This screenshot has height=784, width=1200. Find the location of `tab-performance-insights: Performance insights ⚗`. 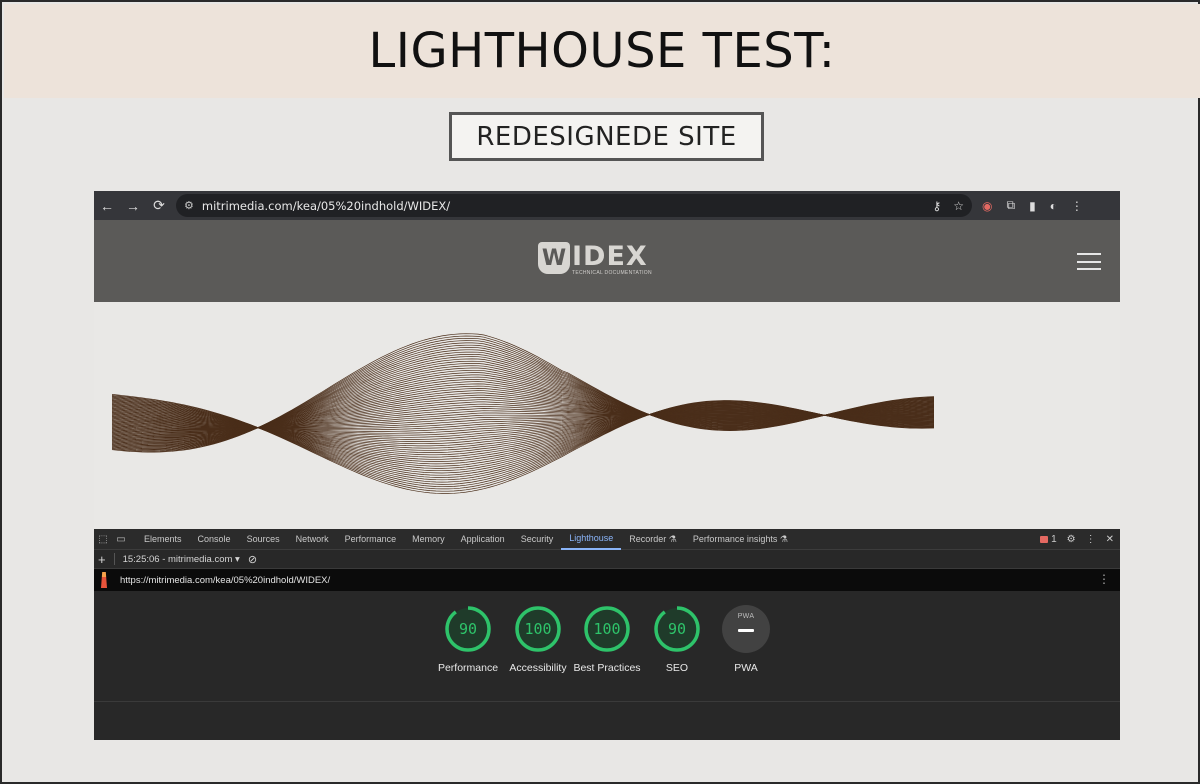

tab-performance-insights: Performance insights ⚗ is located at coordinates (740, 539).